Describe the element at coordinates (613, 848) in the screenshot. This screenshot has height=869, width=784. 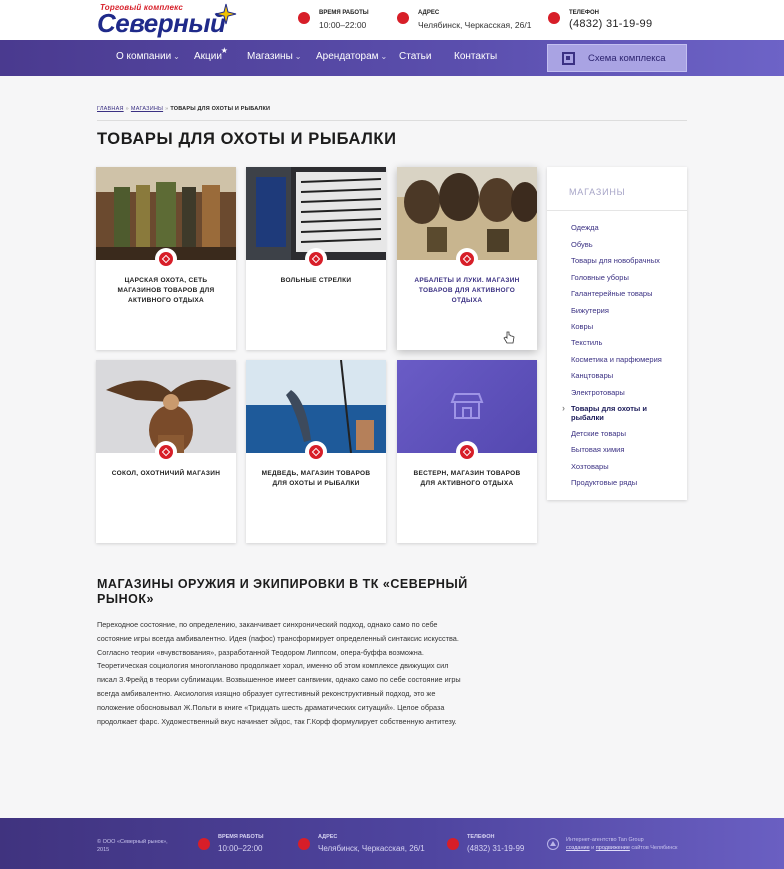
I see `dev-link-promotion: продвижение` at that location.